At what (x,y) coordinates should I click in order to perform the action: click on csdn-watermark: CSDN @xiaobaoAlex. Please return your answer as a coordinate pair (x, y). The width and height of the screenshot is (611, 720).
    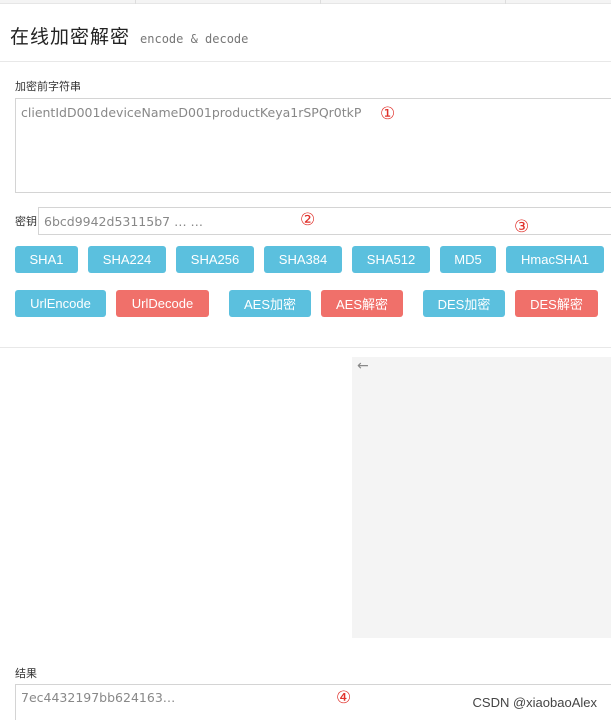
    Looking at the image, I should click on (534, 702).